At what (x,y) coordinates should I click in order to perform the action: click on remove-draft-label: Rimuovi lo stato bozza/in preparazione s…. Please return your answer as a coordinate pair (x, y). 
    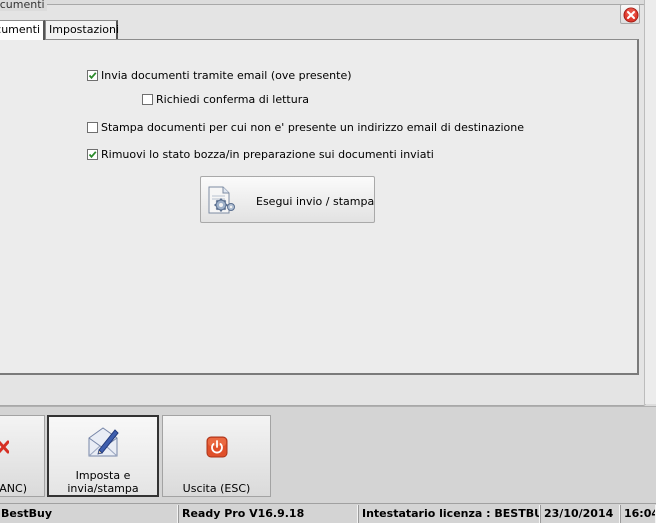
    Looking at the image, I should click on (267, 154).